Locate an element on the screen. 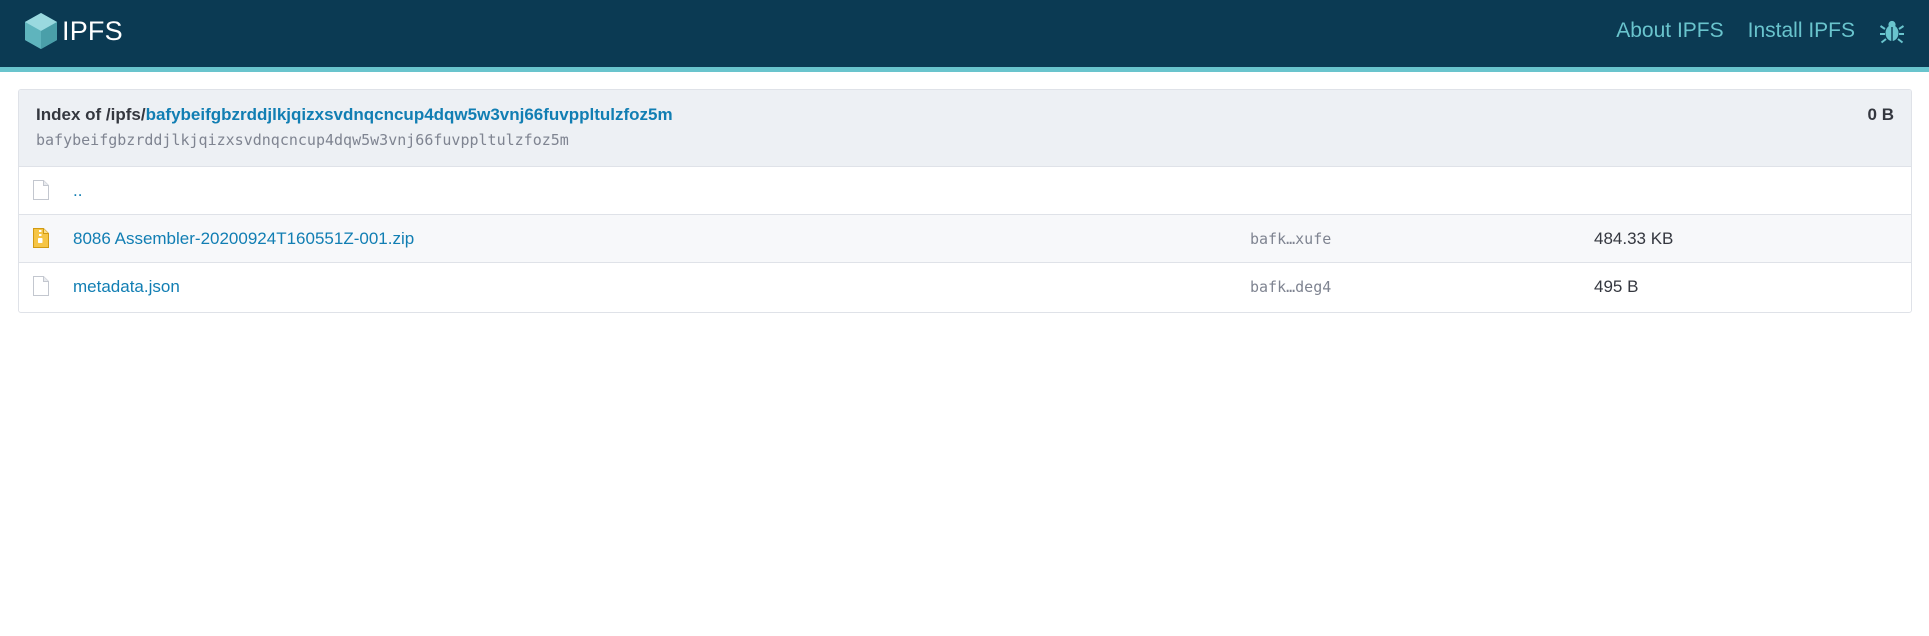 Image resolution: width=1929 pixels, height=636 pixels. ipfs-logo: IPFS is located at coordinates (73, 31).